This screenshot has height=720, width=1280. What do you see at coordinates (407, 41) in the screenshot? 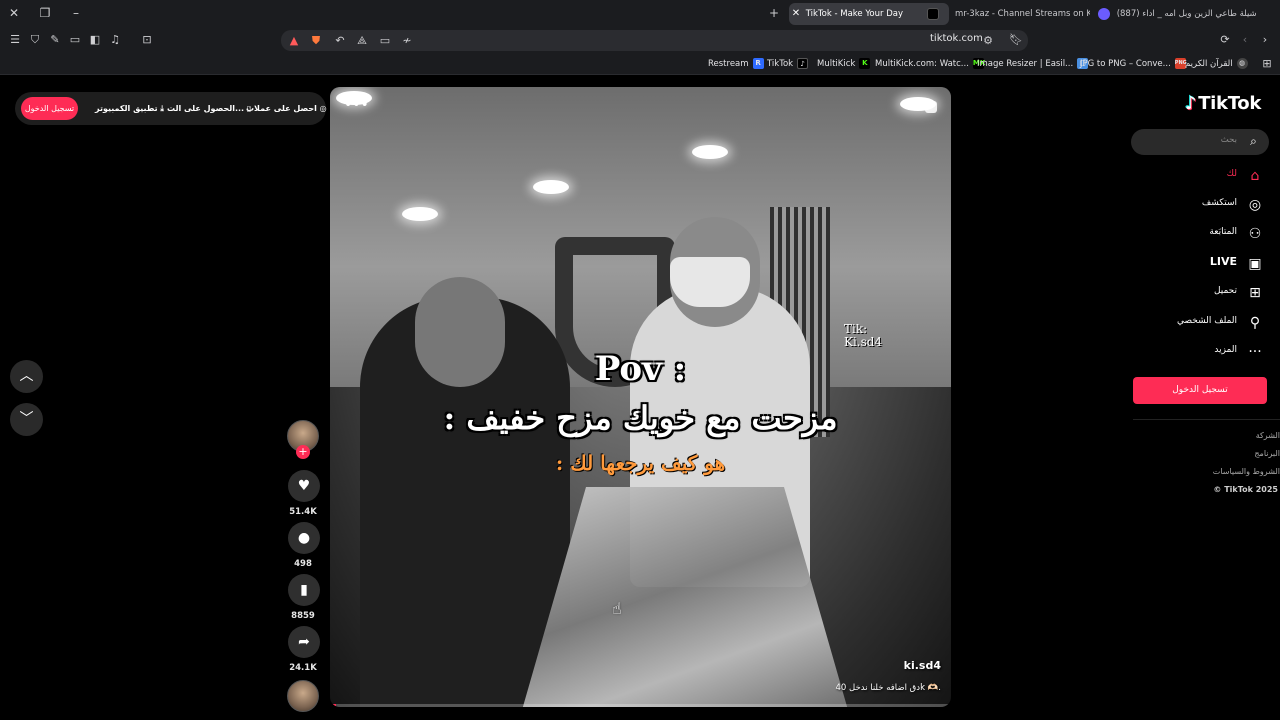
I see `draw-icon: ≁` at bounding box center [407, 41].